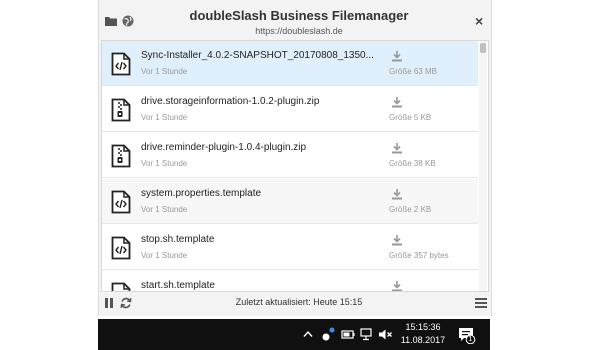  Describe the element at coordinates (481, 303) in the screenshot. I see `hamburger-menu-icon` at that location.